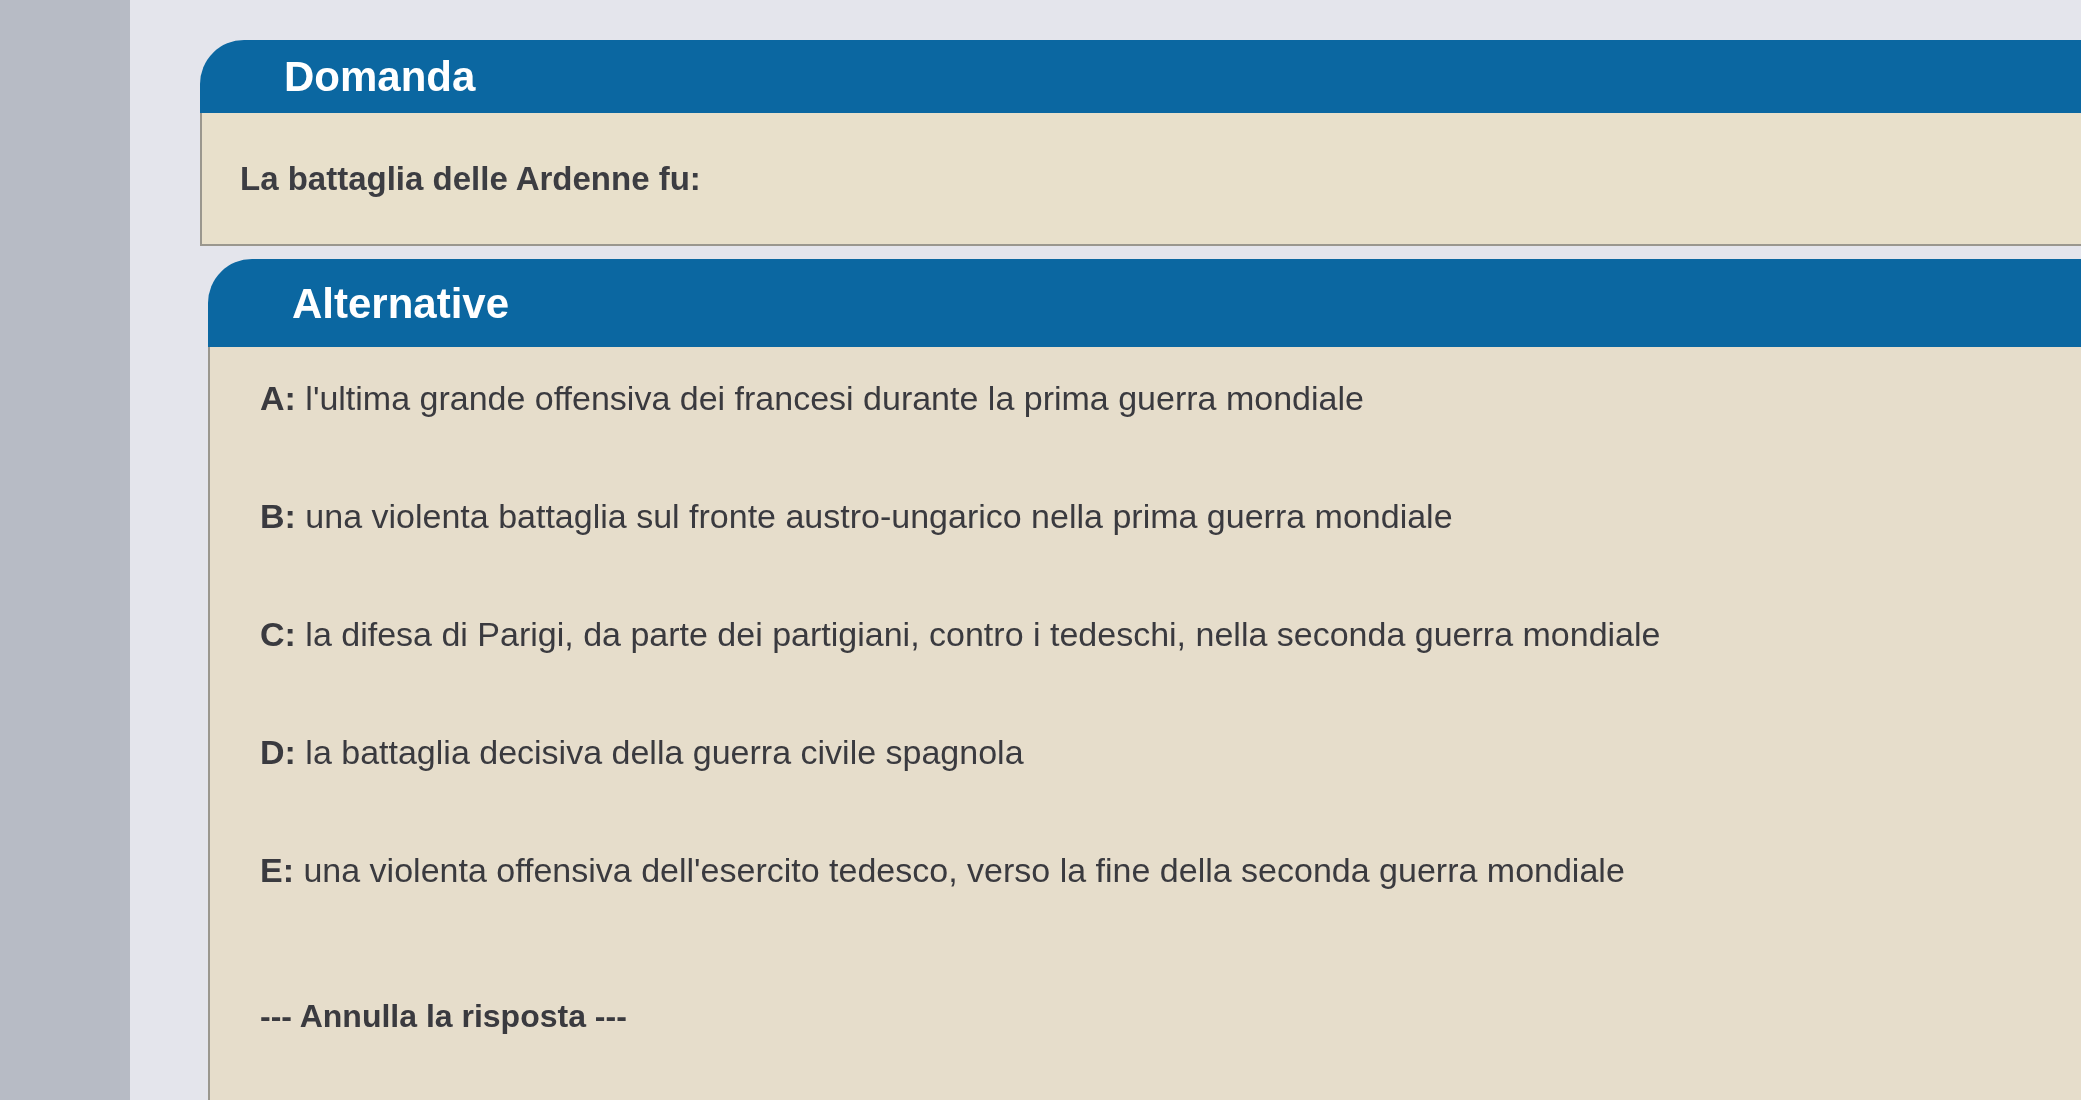 This screenshot has width=2081, height=1100. Describe the element at coordinates (856, 516) in the screenshot. I see `answer-option: B: una violenta battaglia sul fronte austro-ungarico nella prima guerra mondiale` at that location.